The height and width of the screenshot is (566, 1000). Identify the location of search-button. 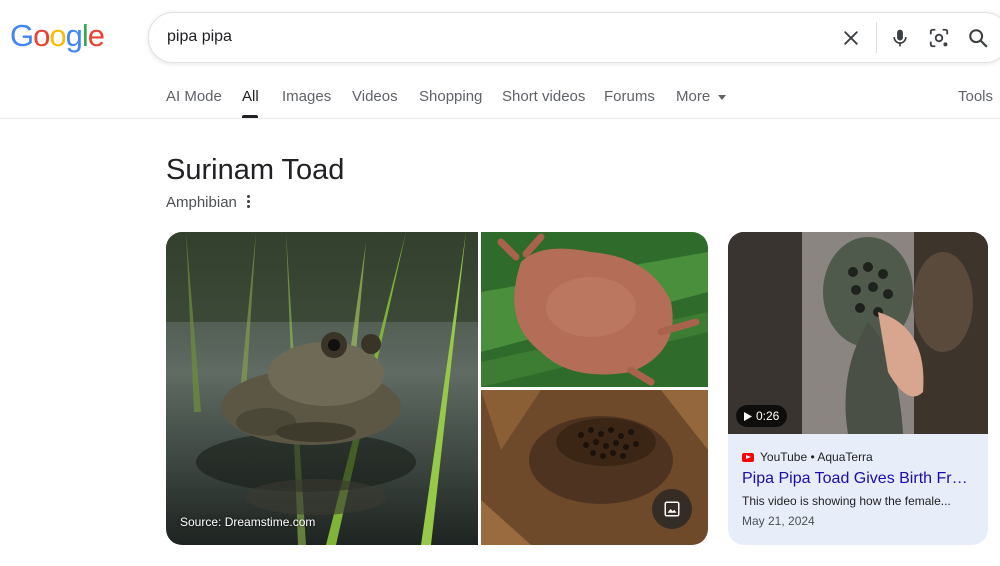
(978, 38).